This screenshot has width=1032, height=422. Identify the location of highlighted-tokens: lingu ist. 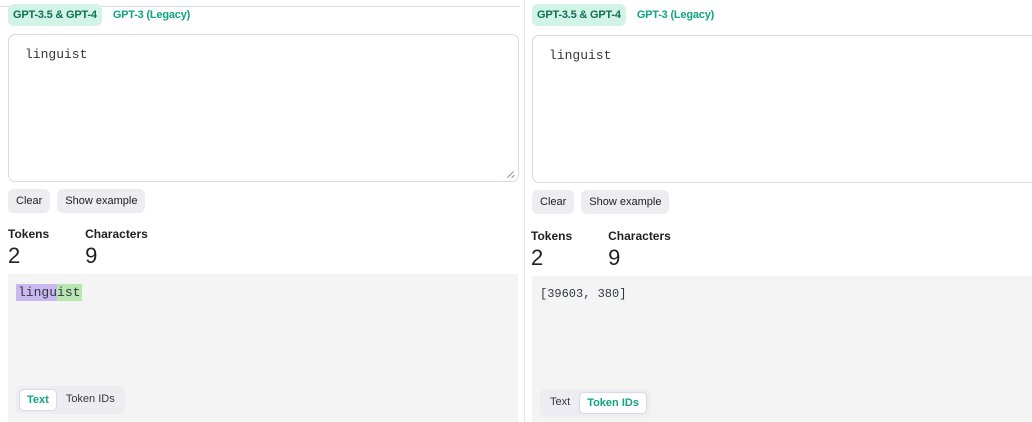
(49, 292).